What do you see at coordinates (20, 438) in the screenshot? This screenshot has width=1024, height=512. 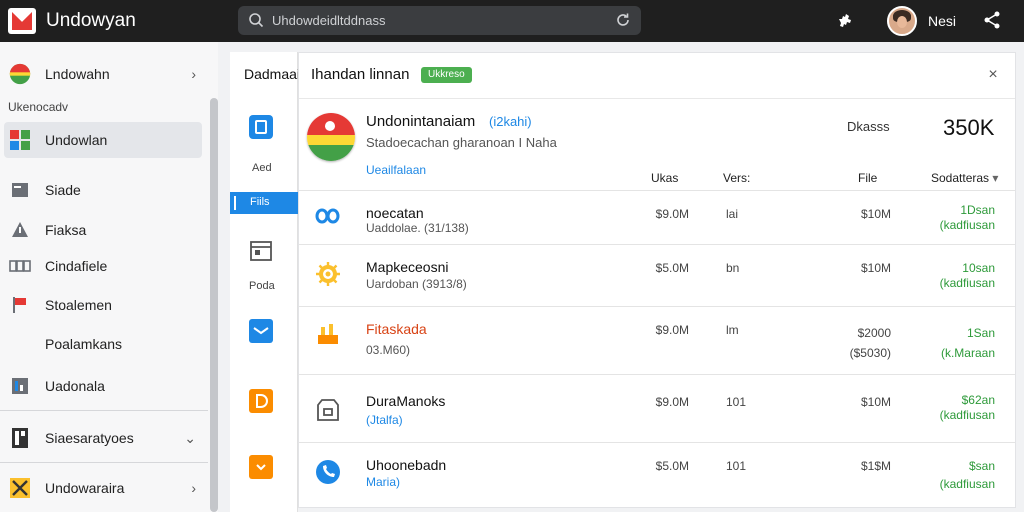 I see `book-icon` at bounding box center [20, 438].